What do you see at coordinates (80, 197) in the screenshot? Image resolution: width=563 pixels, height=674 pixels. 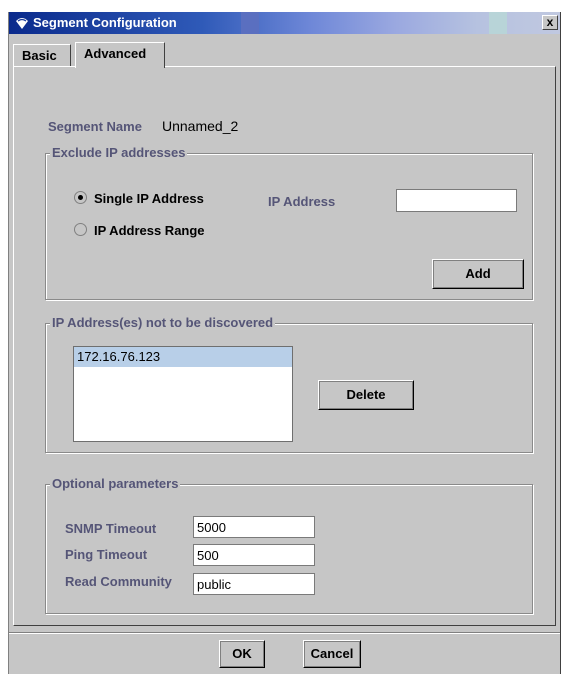 I see `radio-checked-icon` at bounding box center [80, 197].